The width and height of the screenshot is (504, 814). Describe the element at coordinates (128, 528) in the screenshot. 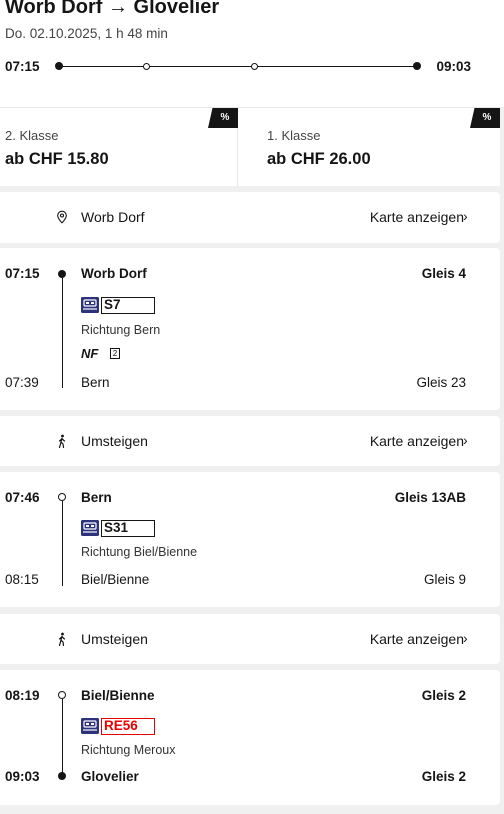

I see `line-badge: S31` at that location.